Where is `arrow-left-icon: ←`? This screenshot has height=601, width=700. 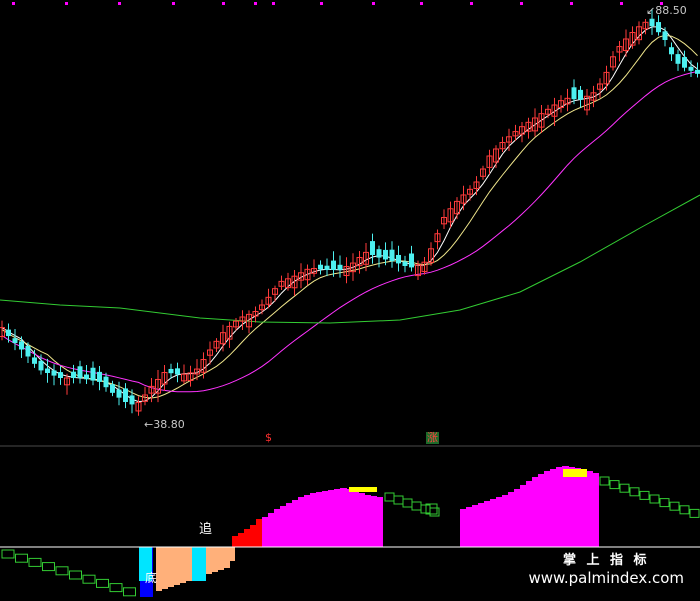 arrow-left-icon: ← is located at coordinates (149, 424).